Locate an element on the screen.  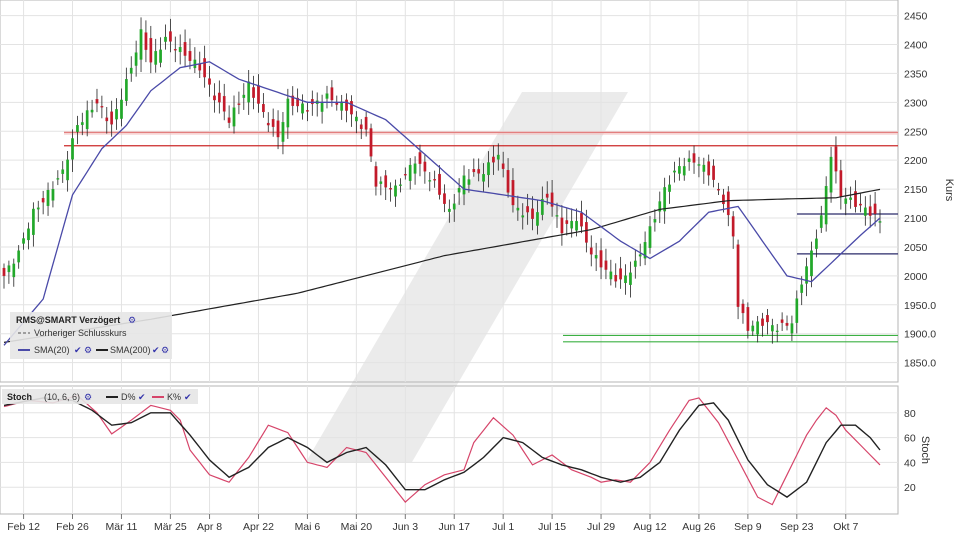
x-tick-label: Sep 23 is located at coordinates (796, 527).